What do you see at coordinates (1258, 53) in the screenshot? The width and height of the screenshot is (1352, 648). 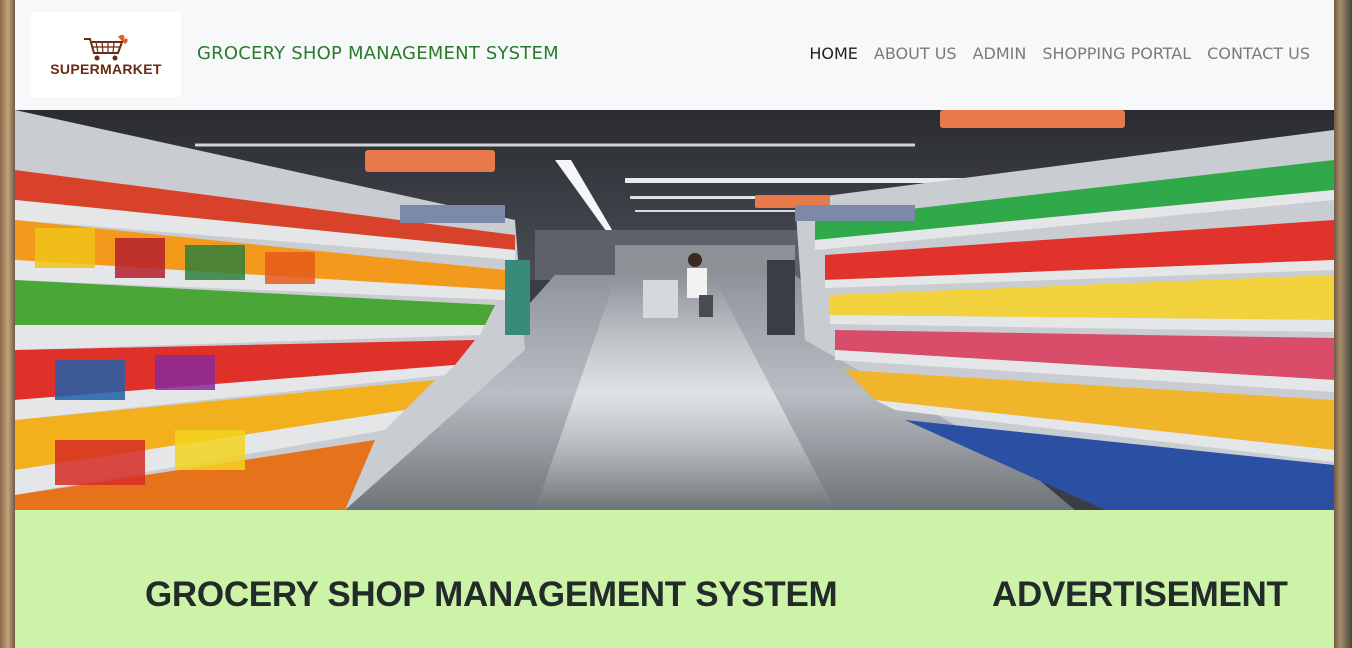 I see `nav-contact-us: CONTACT US` at bounding box center [1258, 53].